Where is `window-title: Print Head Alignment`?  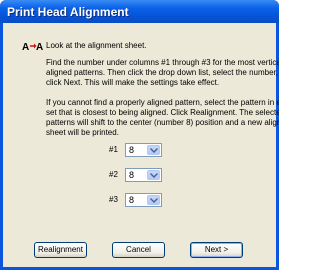 window-title: Print Head Alignment is located at coordinates (68, 12).